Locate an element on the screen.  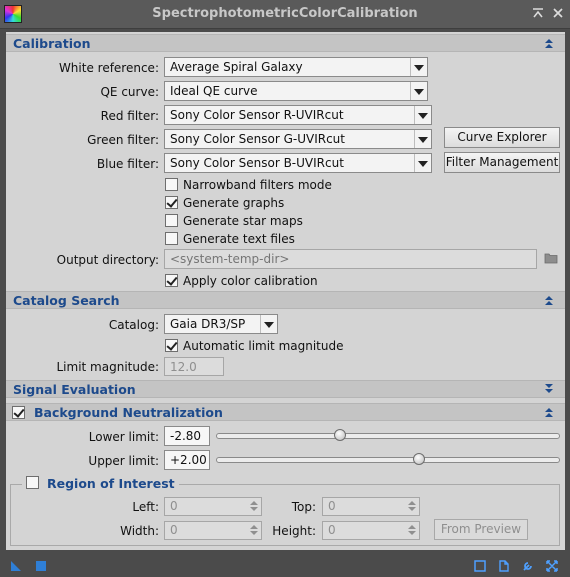
generate-graphs-checkbox is located at coordinates (171, 202).